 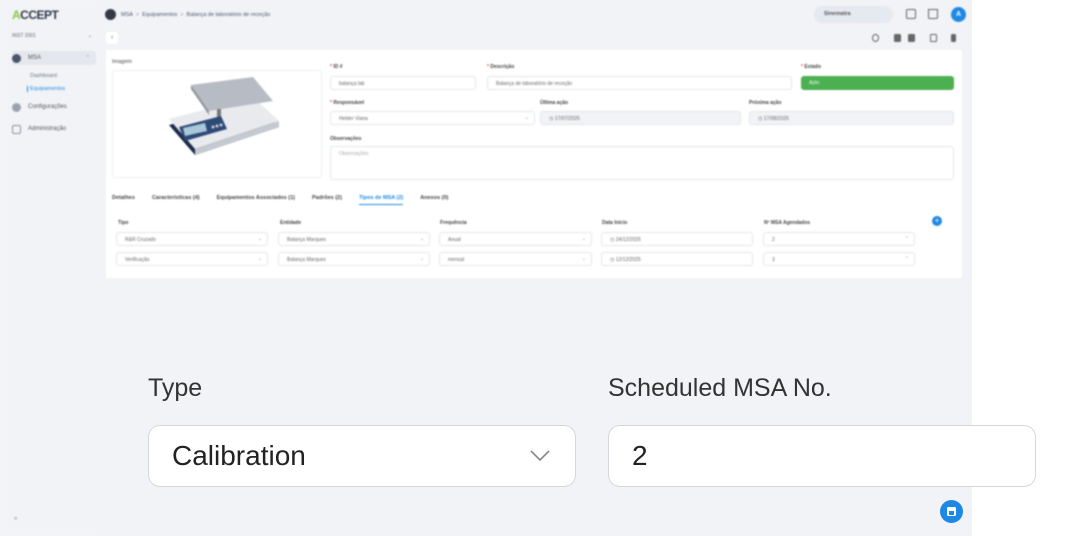 What do you see at coordinates (403, 83) in the screenshot?
I see `id-field: balança lab` at bounding box center [403, 83].